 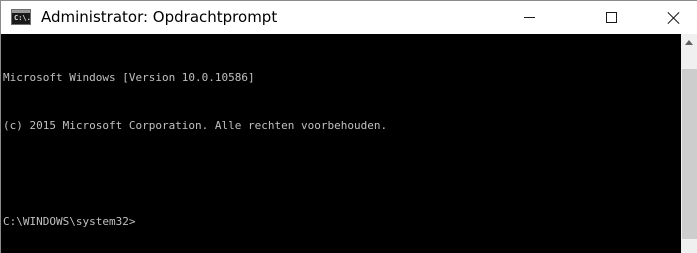 I want to click on window-title: Administrator: Opdrachtprompt, so click(x=159, y=17).